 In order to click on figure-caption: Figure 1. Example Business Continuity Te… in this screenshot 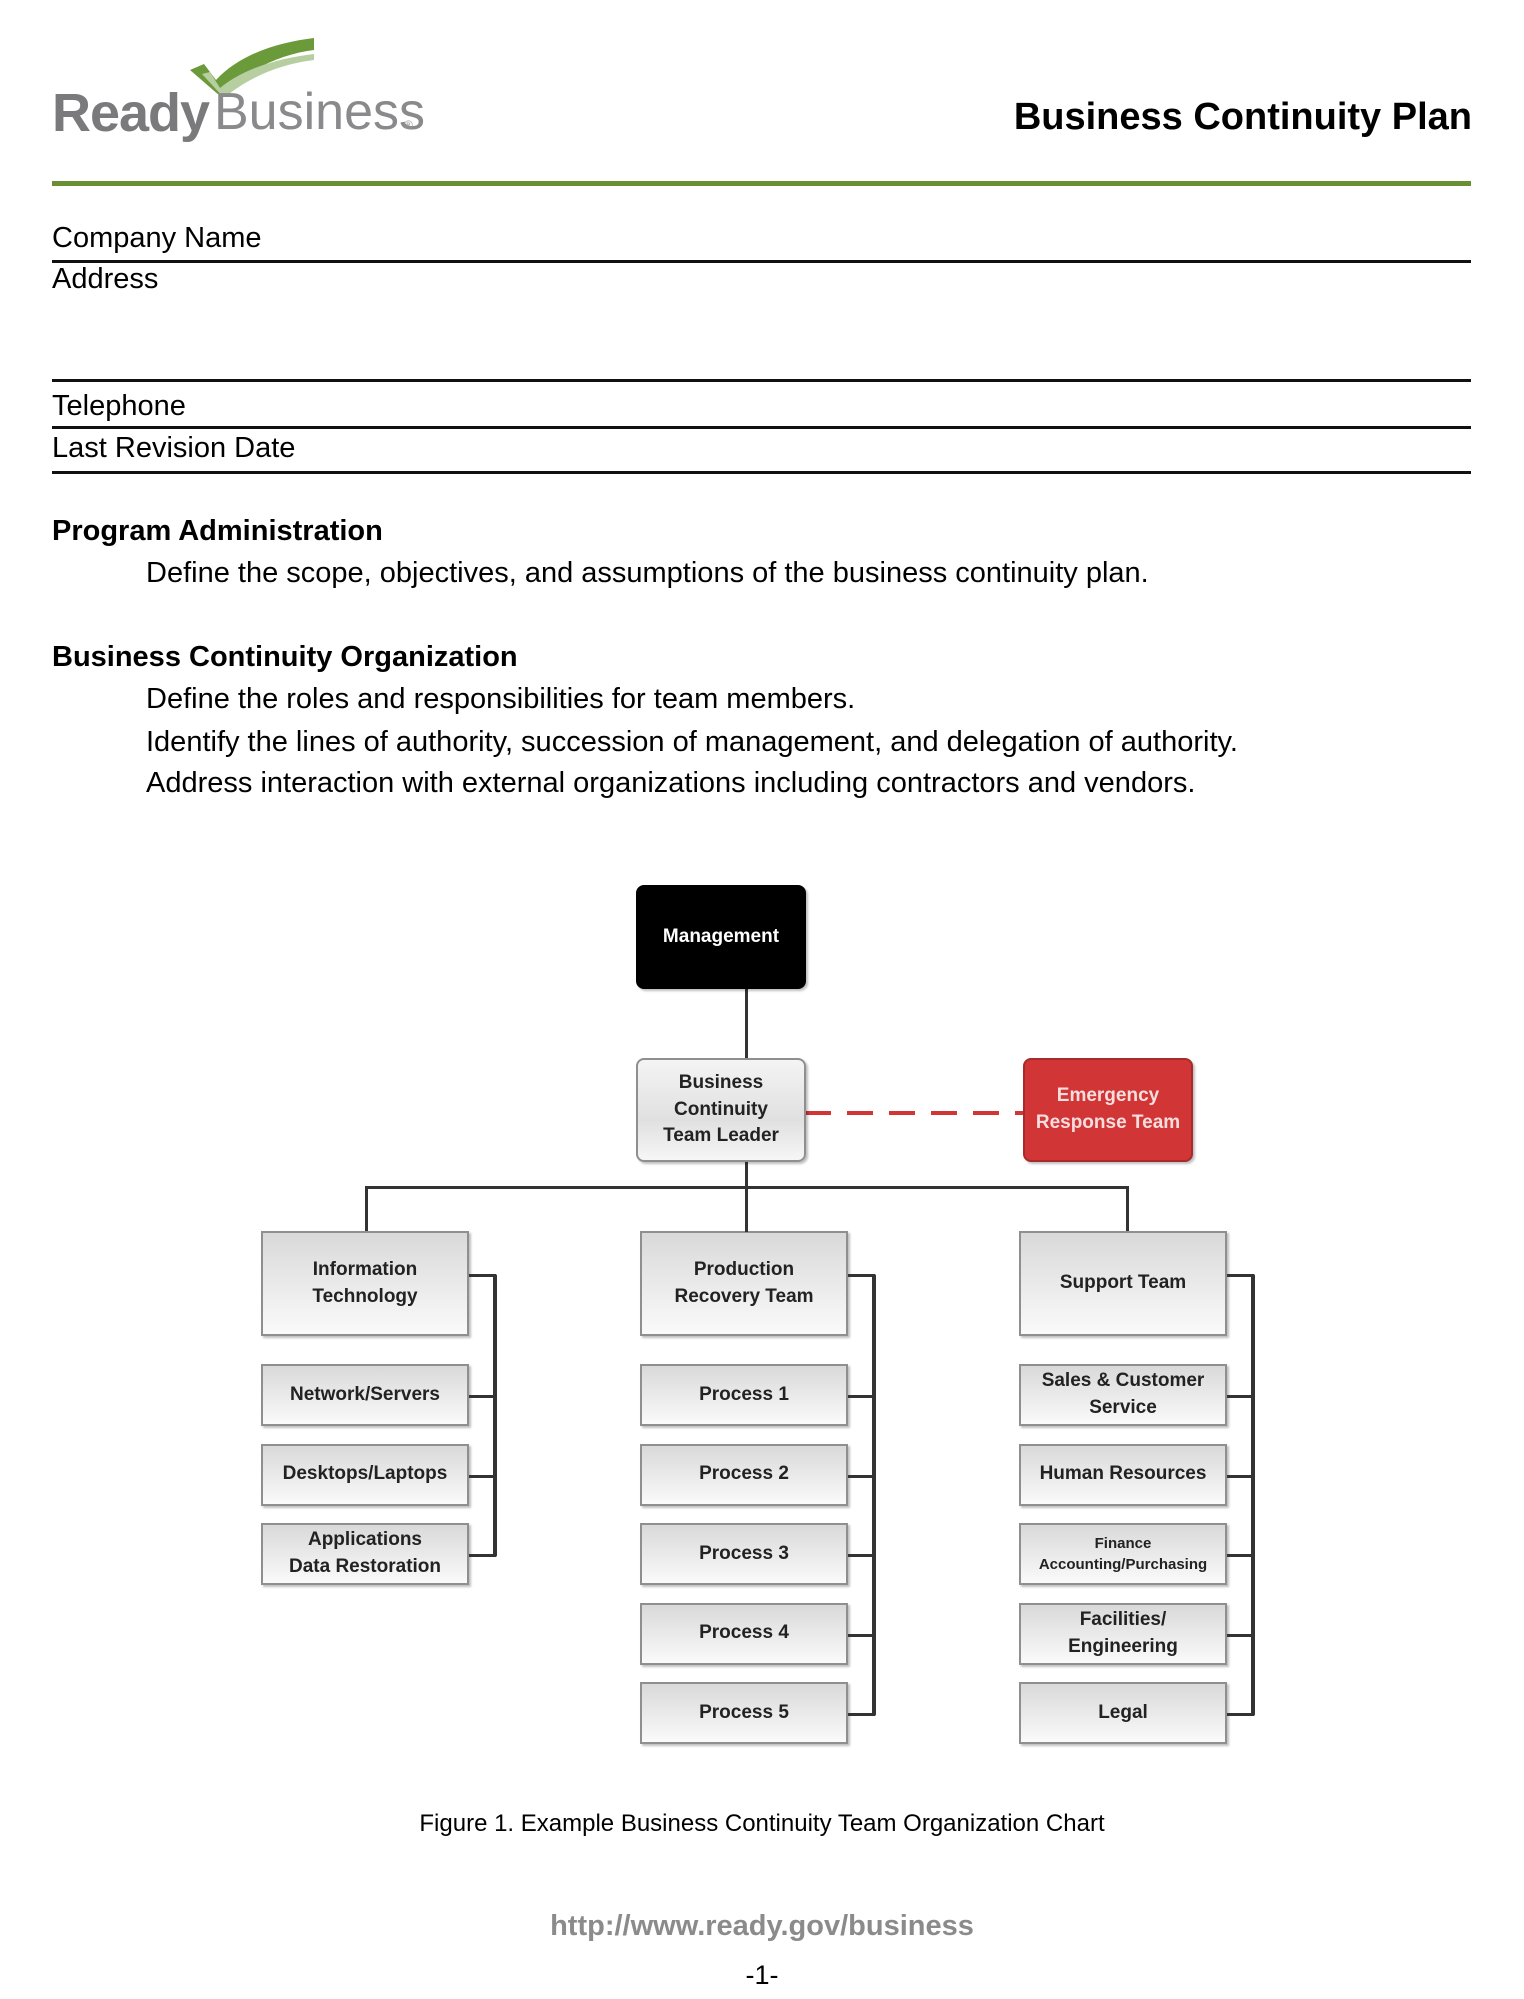, I will do `click(762, 1823)`.